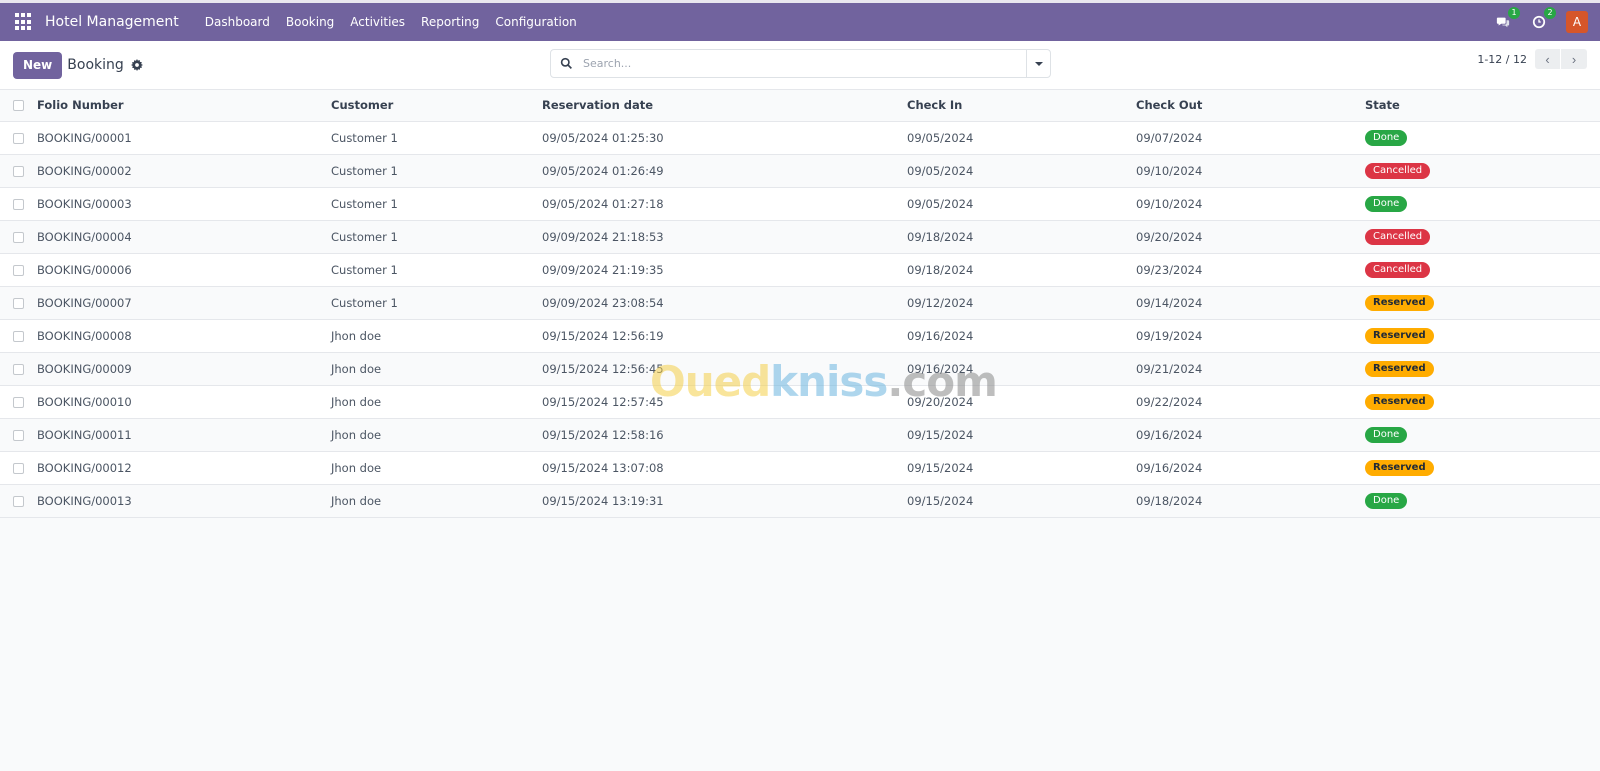  I want to click on chevron-right-icon: ›, so click(1574, 59).